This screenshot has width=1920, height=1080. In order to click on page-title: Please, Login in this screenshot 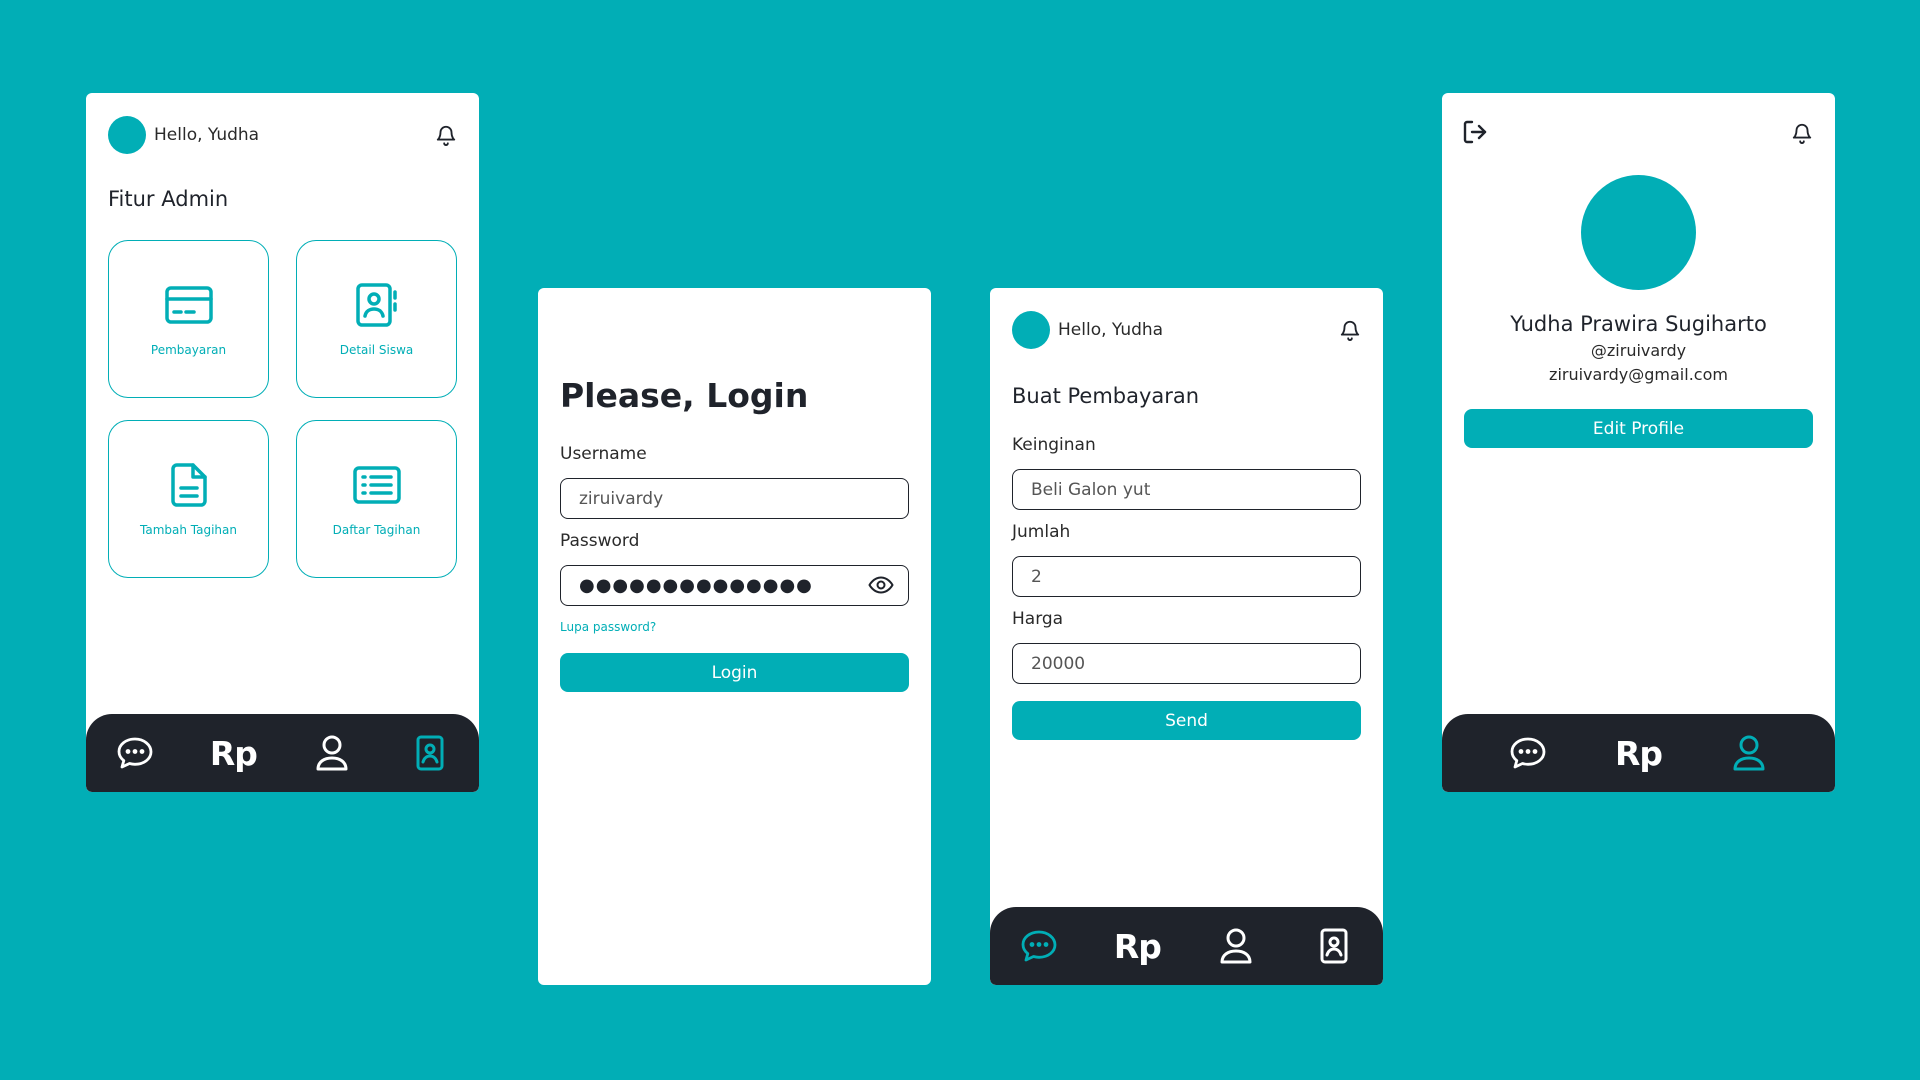, I will do `click(684, 395)`.